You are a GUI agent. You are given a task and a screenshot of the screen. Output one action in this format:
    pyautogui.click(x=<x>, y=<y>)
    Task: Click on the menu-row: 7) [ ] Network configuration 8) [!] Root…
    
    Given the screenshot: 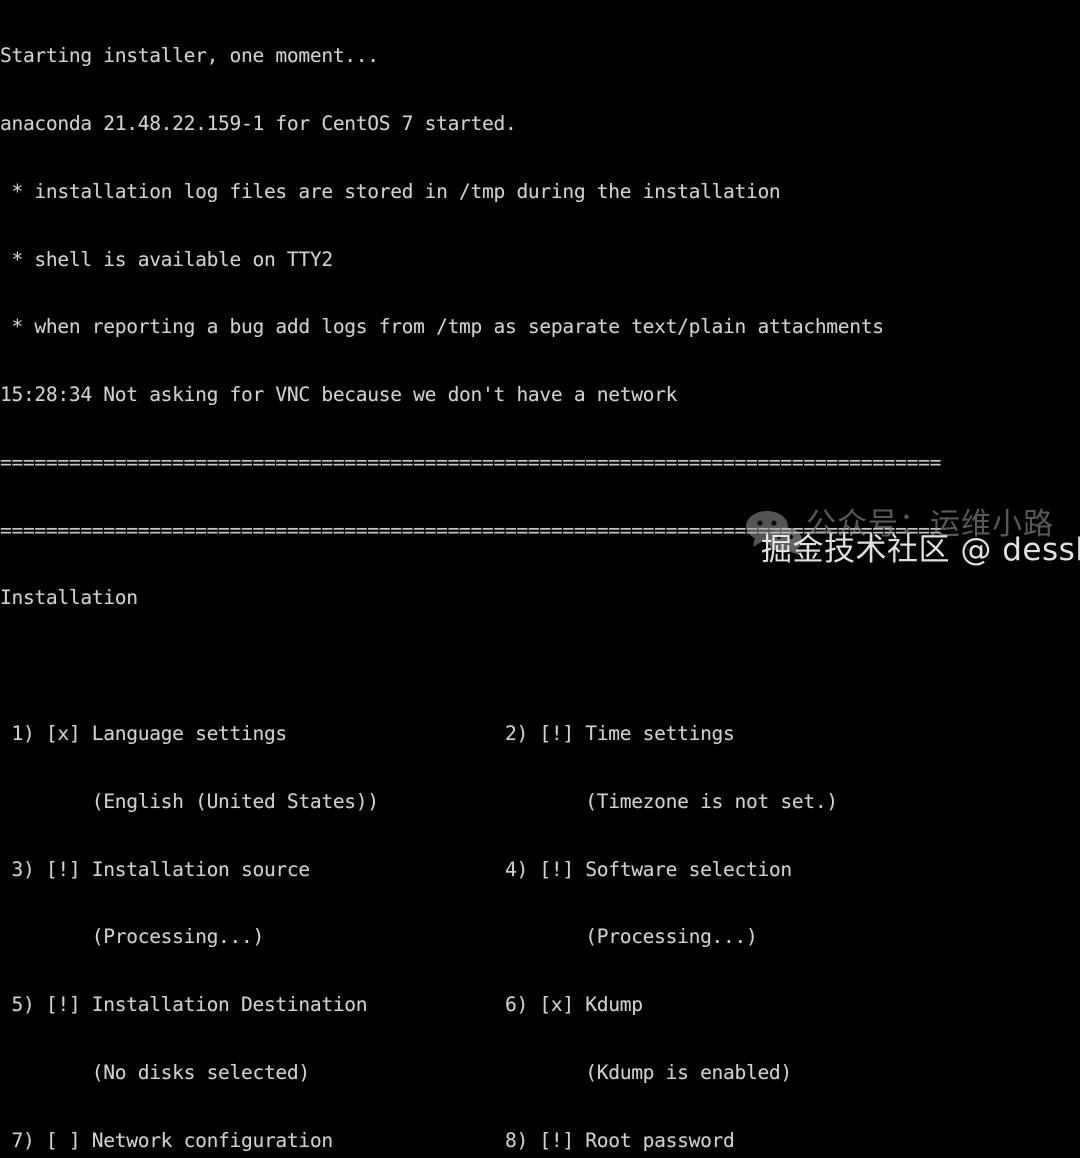 What is the action you would take?
    pyautogui.click(x=540, y=1141)
    